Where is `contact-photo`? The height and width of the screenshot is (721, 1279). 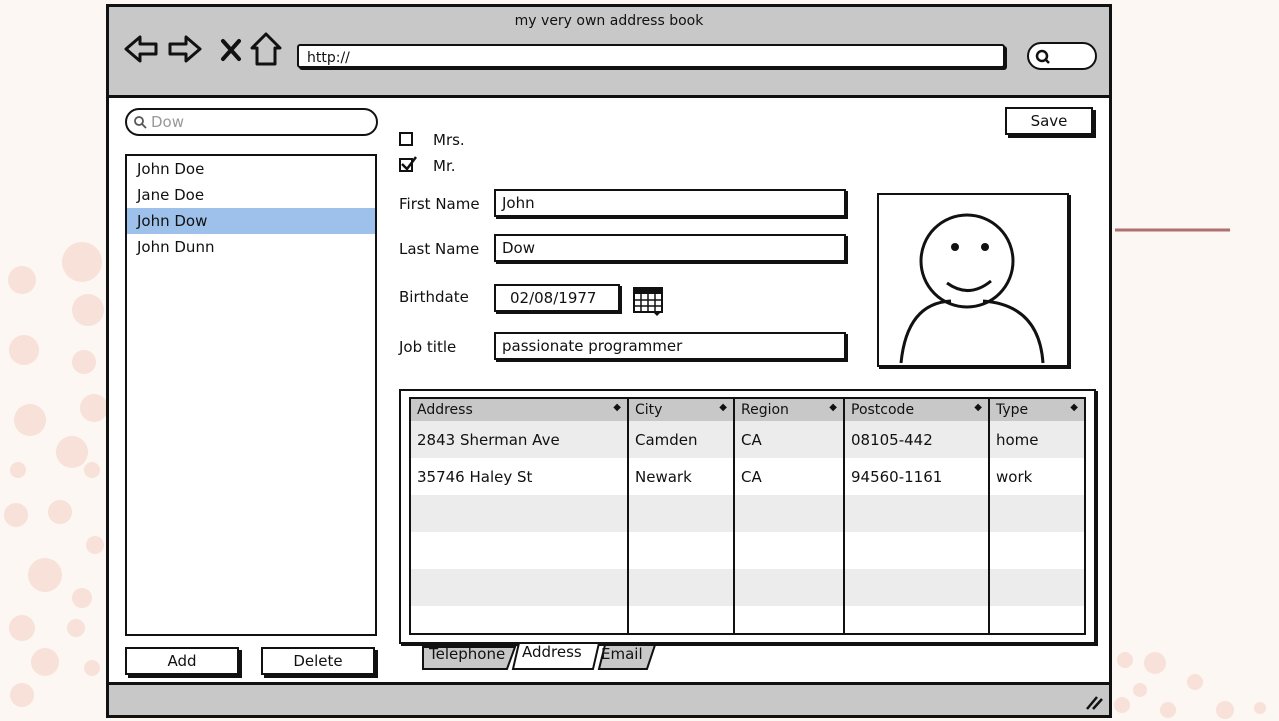
contact-photo is located at coordinates (973, 280).